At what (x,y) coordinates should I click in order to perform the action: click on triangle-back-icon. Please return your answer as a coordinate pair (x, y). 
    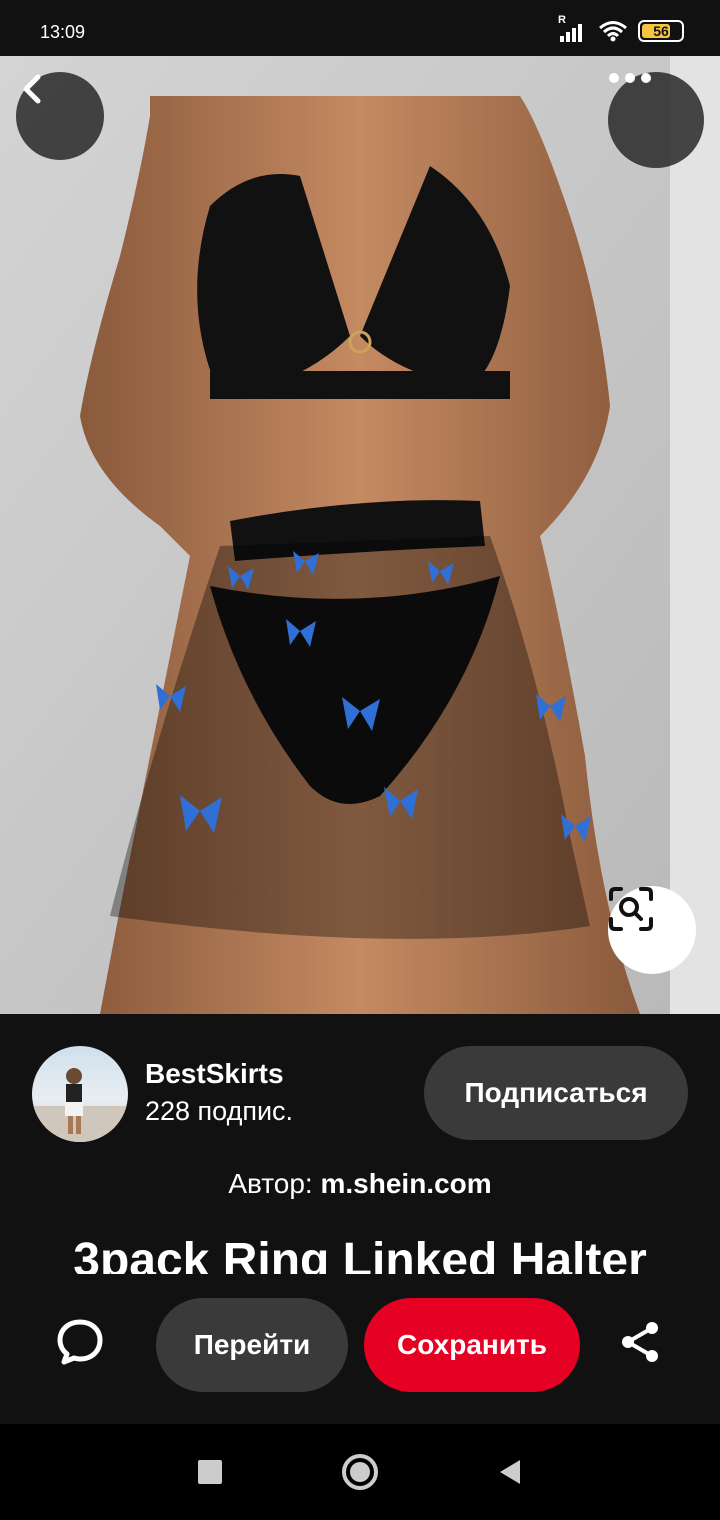
    Looking at the image, I should click on (510, 1472).